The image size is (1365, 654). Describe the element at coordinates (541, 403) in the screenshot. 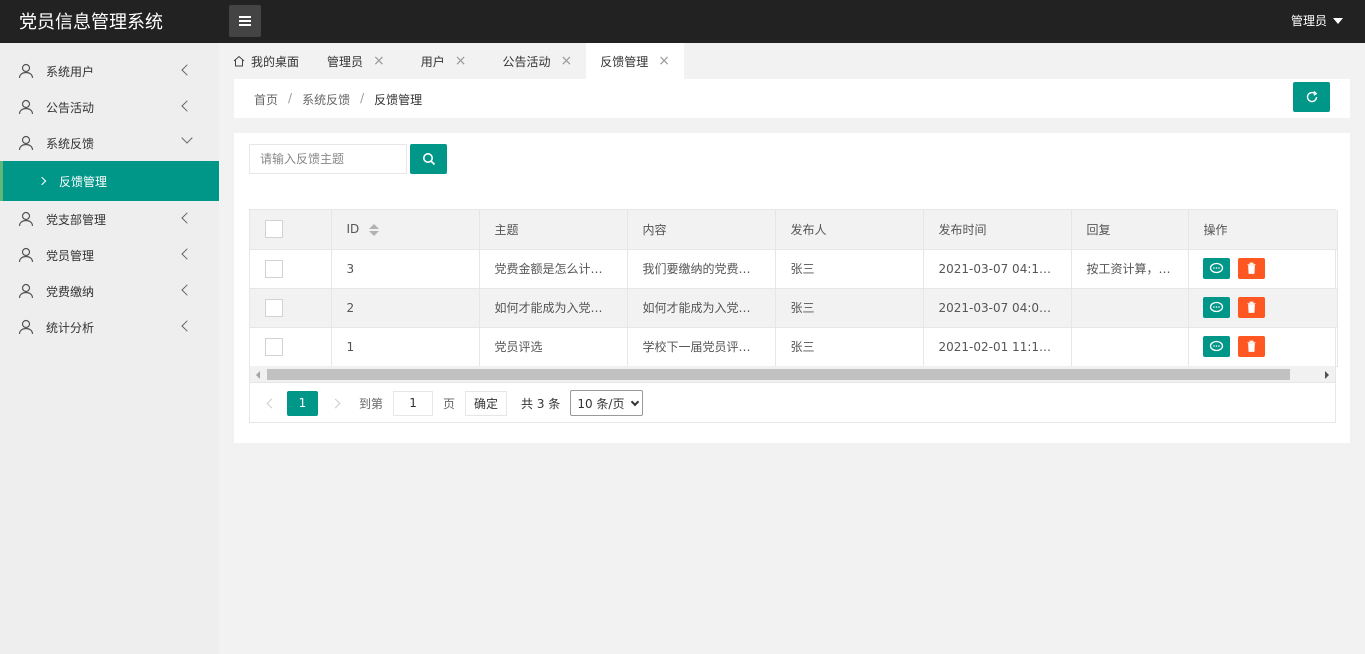

I see `total-count: 共 3 条` at that location.